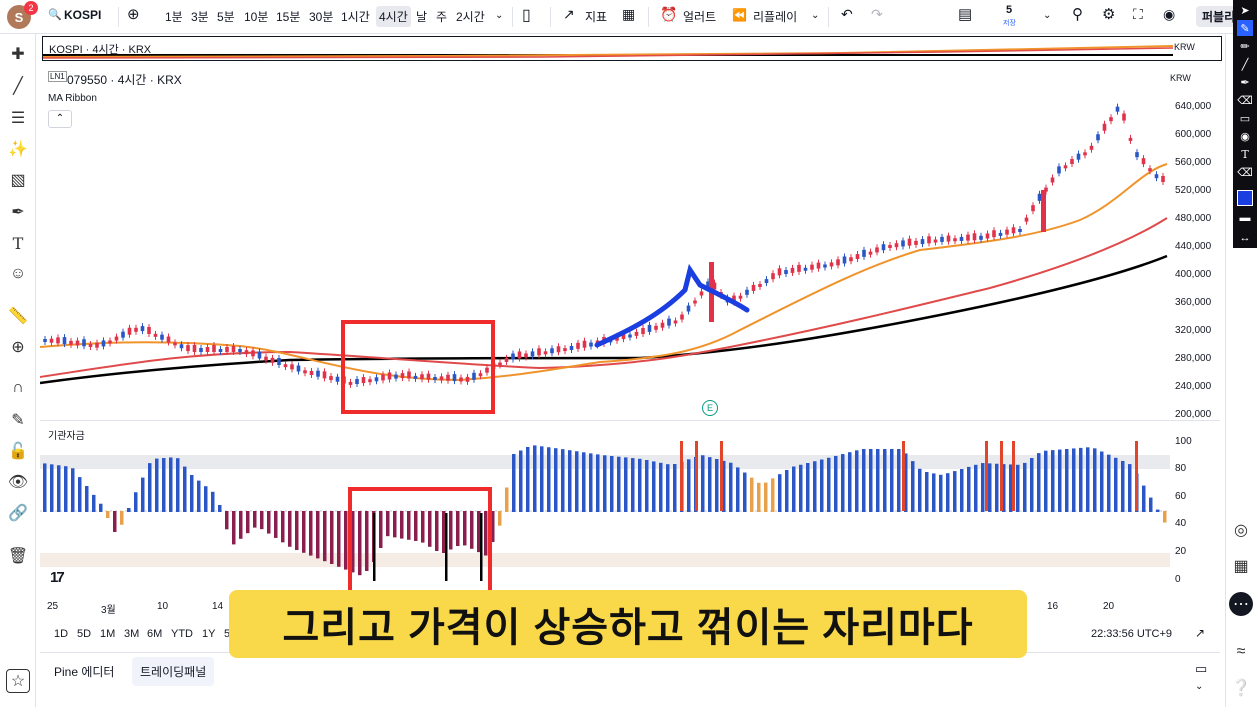 The image size is (1257, 707). Describe the element at coordinates (1245, 64) in the screenshot. I see `line-icon: ╱` at that location.